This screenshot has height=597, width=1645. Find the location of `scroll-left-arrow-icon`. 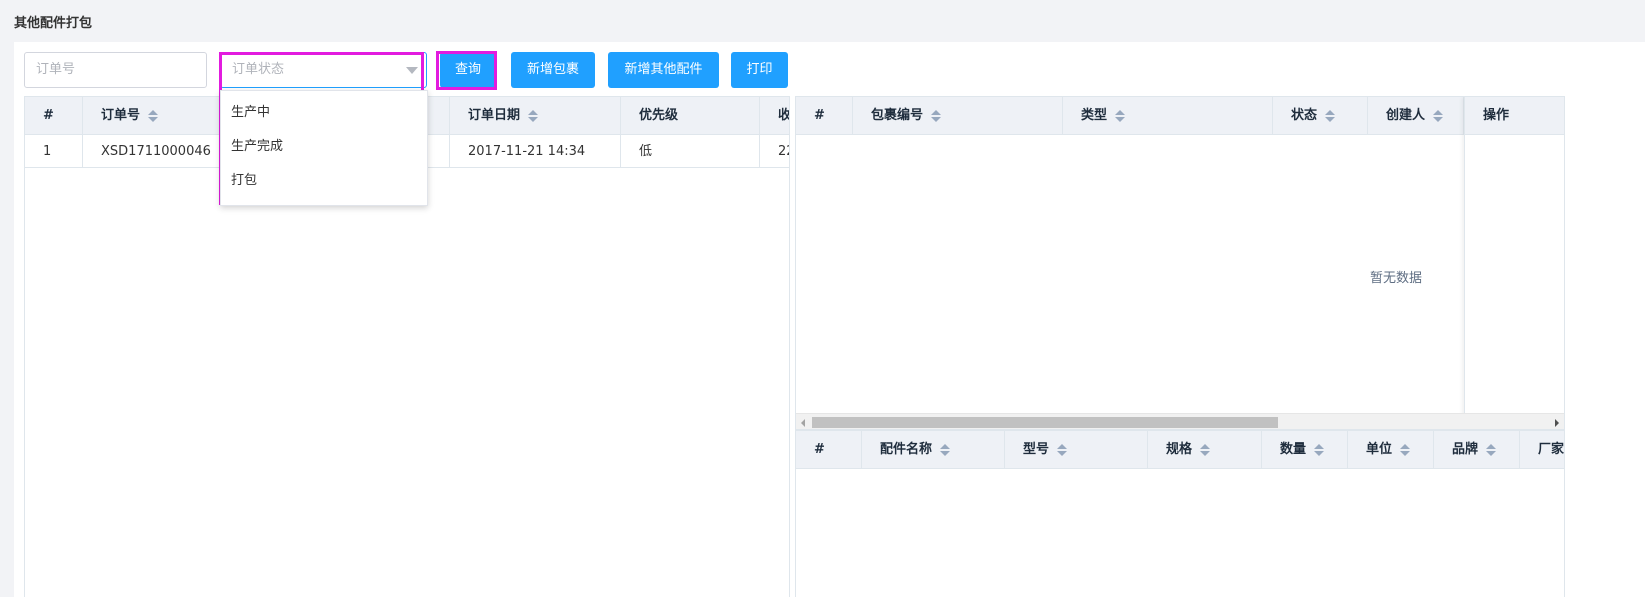

scroll-left-arrow-icon is located at coordinates (803, 423).